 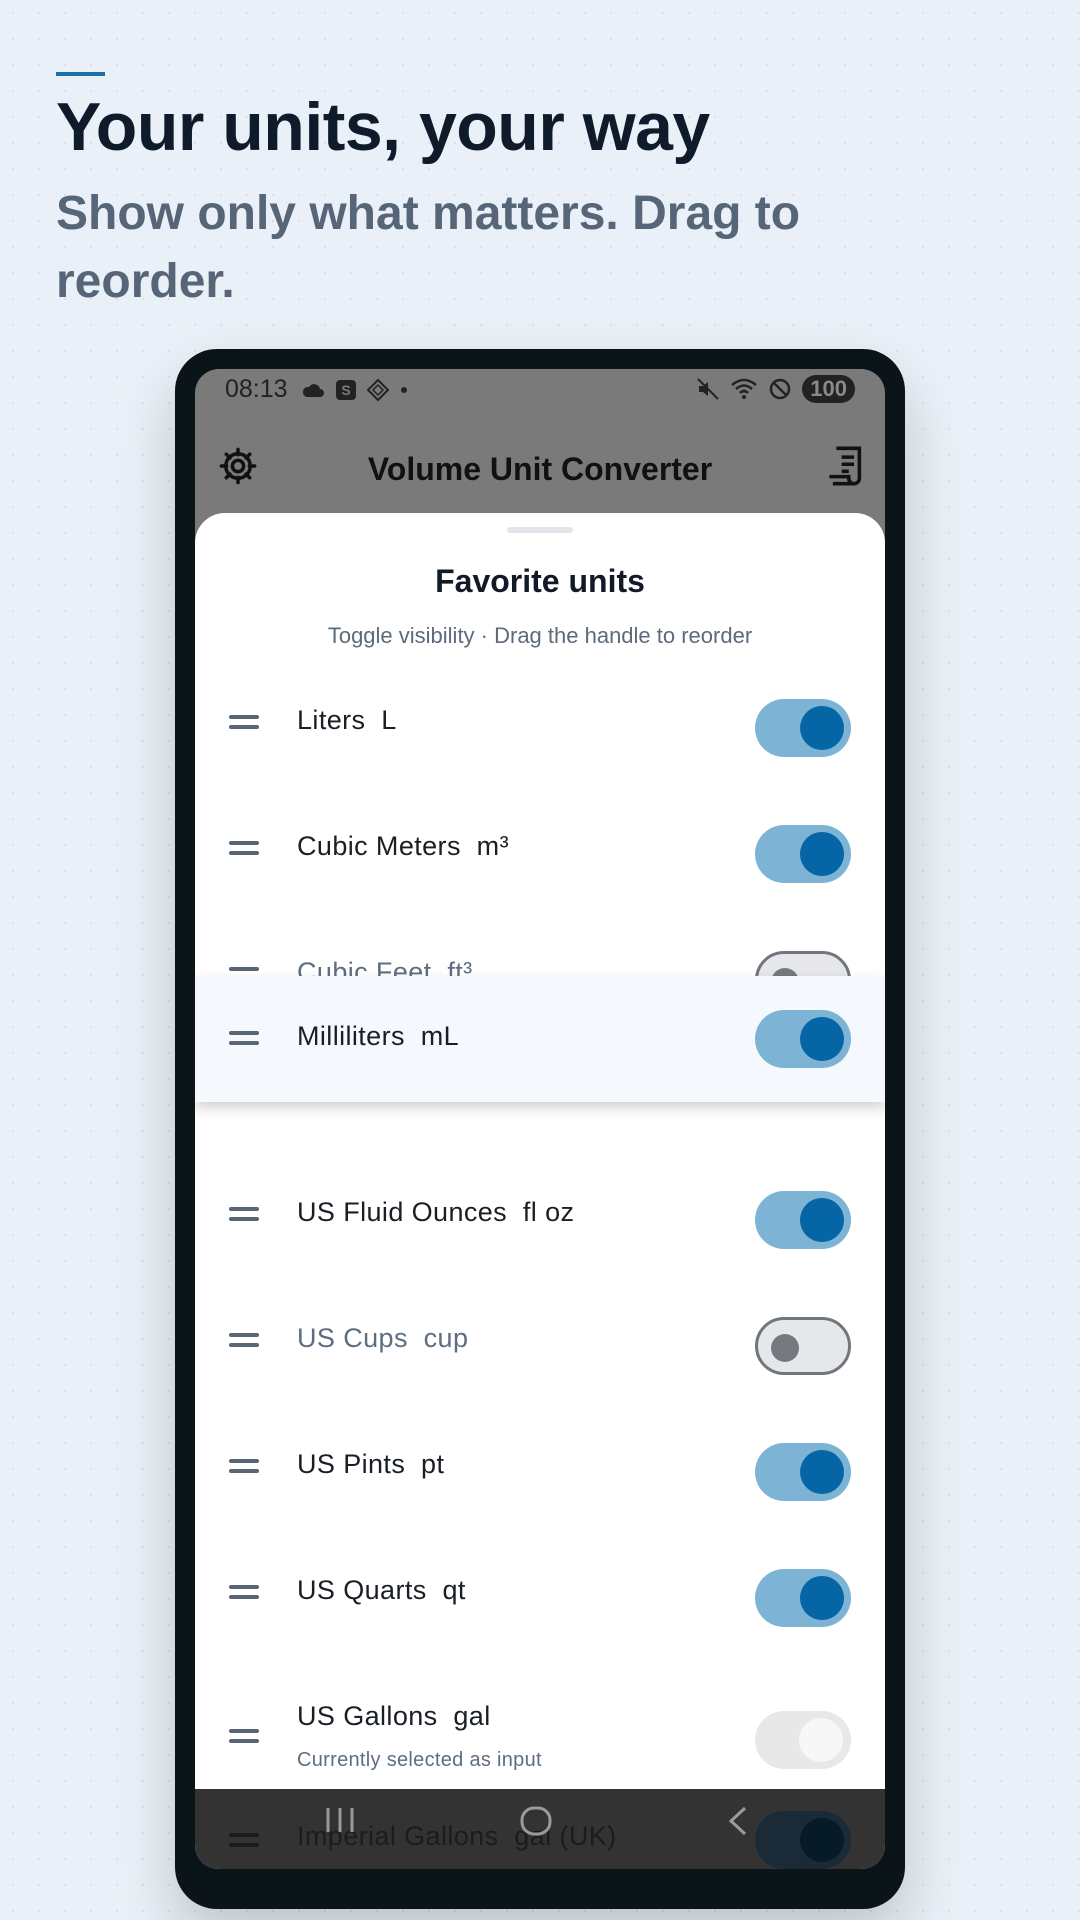 I want to click on sheet-drag-handle, so click(x=540, y=530).